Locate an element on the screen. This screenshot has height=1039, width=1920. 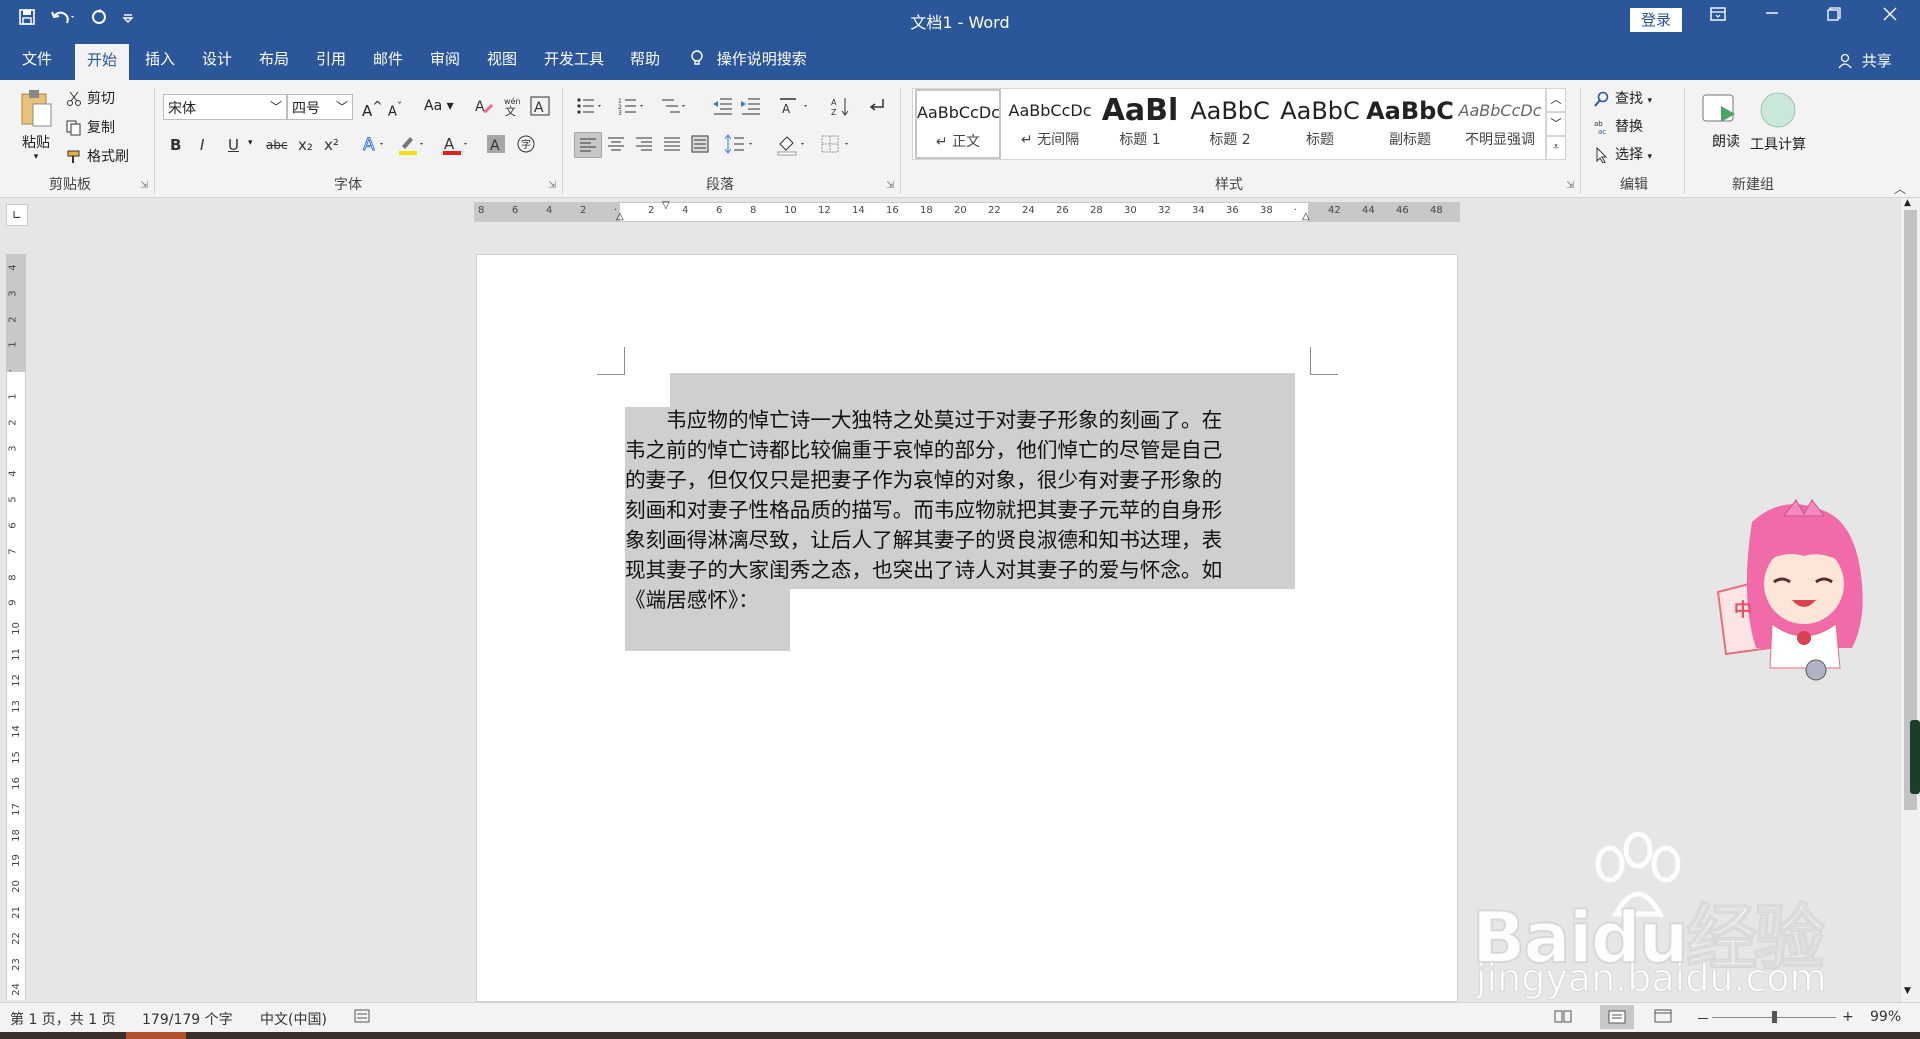
superscript-button: x² is located at coordinates (331, 145).